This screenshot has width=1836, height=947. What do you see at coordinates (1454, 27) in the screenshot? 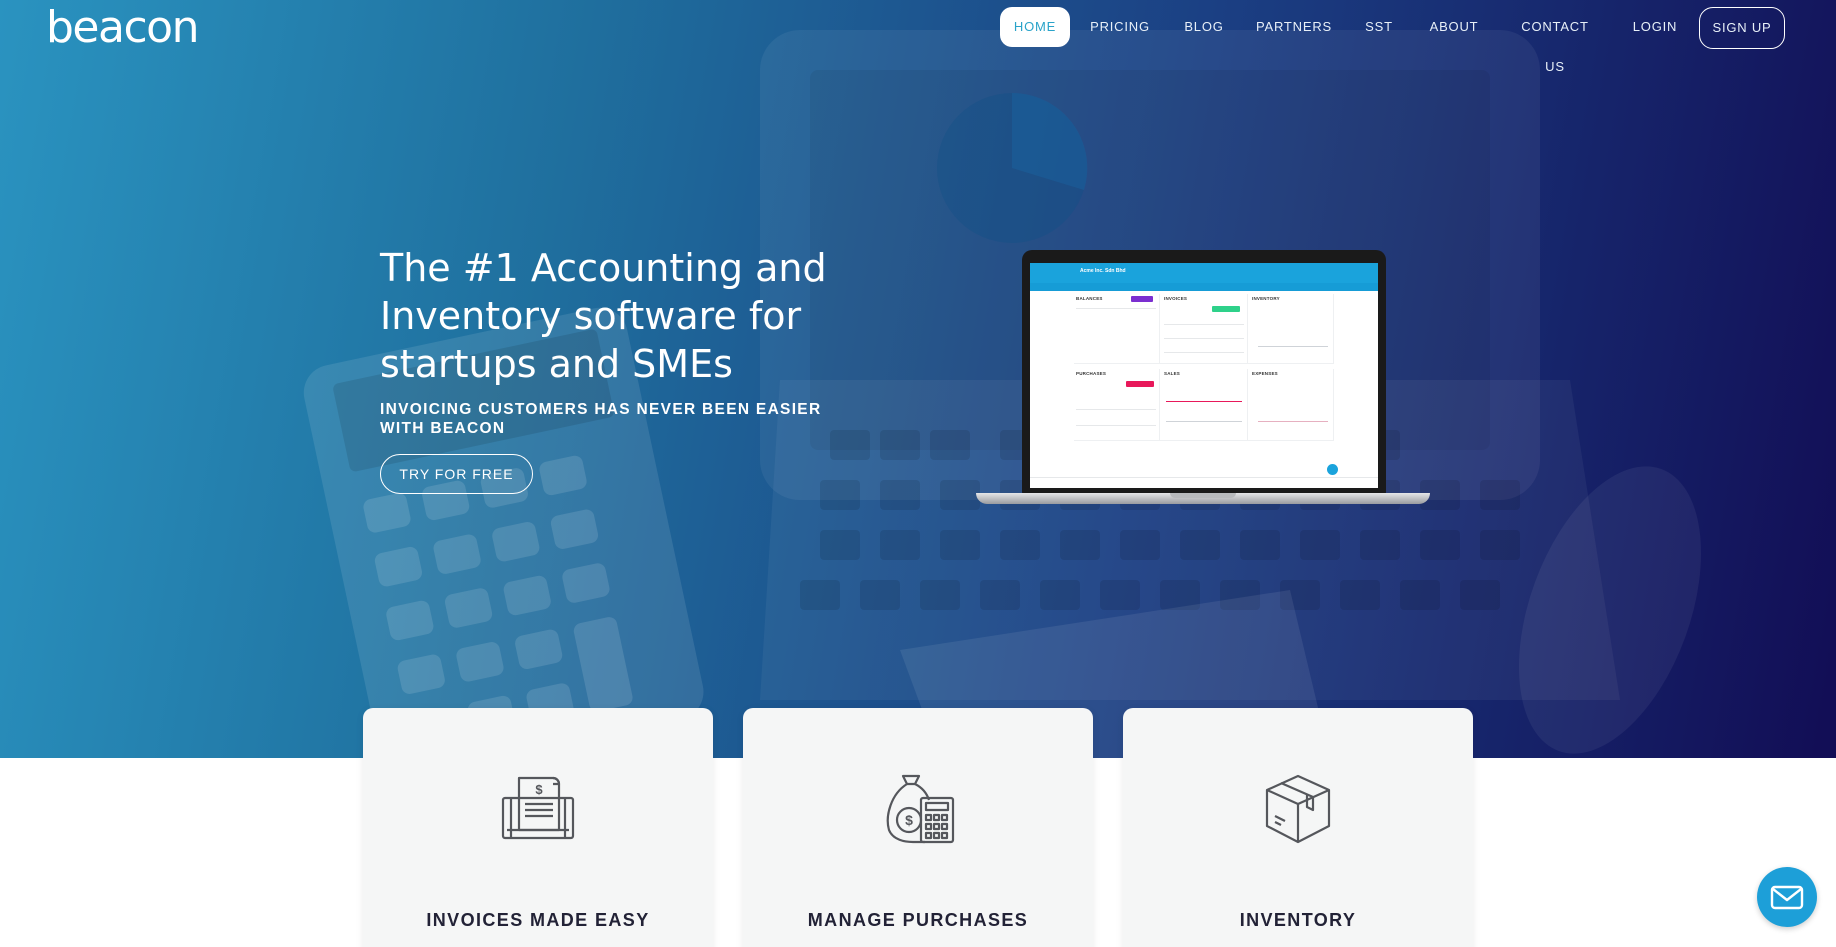
I see `nav-about: ABOUT` at bounding box center [1454, 27].